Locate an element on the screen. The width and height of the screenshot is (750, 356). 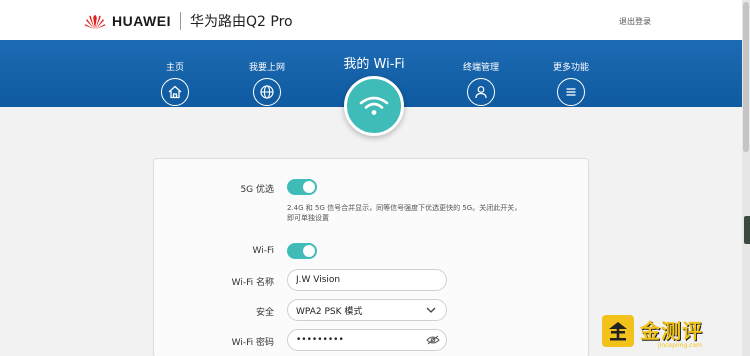
brand: HUAWEI 华为路由Q2 Pro is located at coordinates (188, 21).